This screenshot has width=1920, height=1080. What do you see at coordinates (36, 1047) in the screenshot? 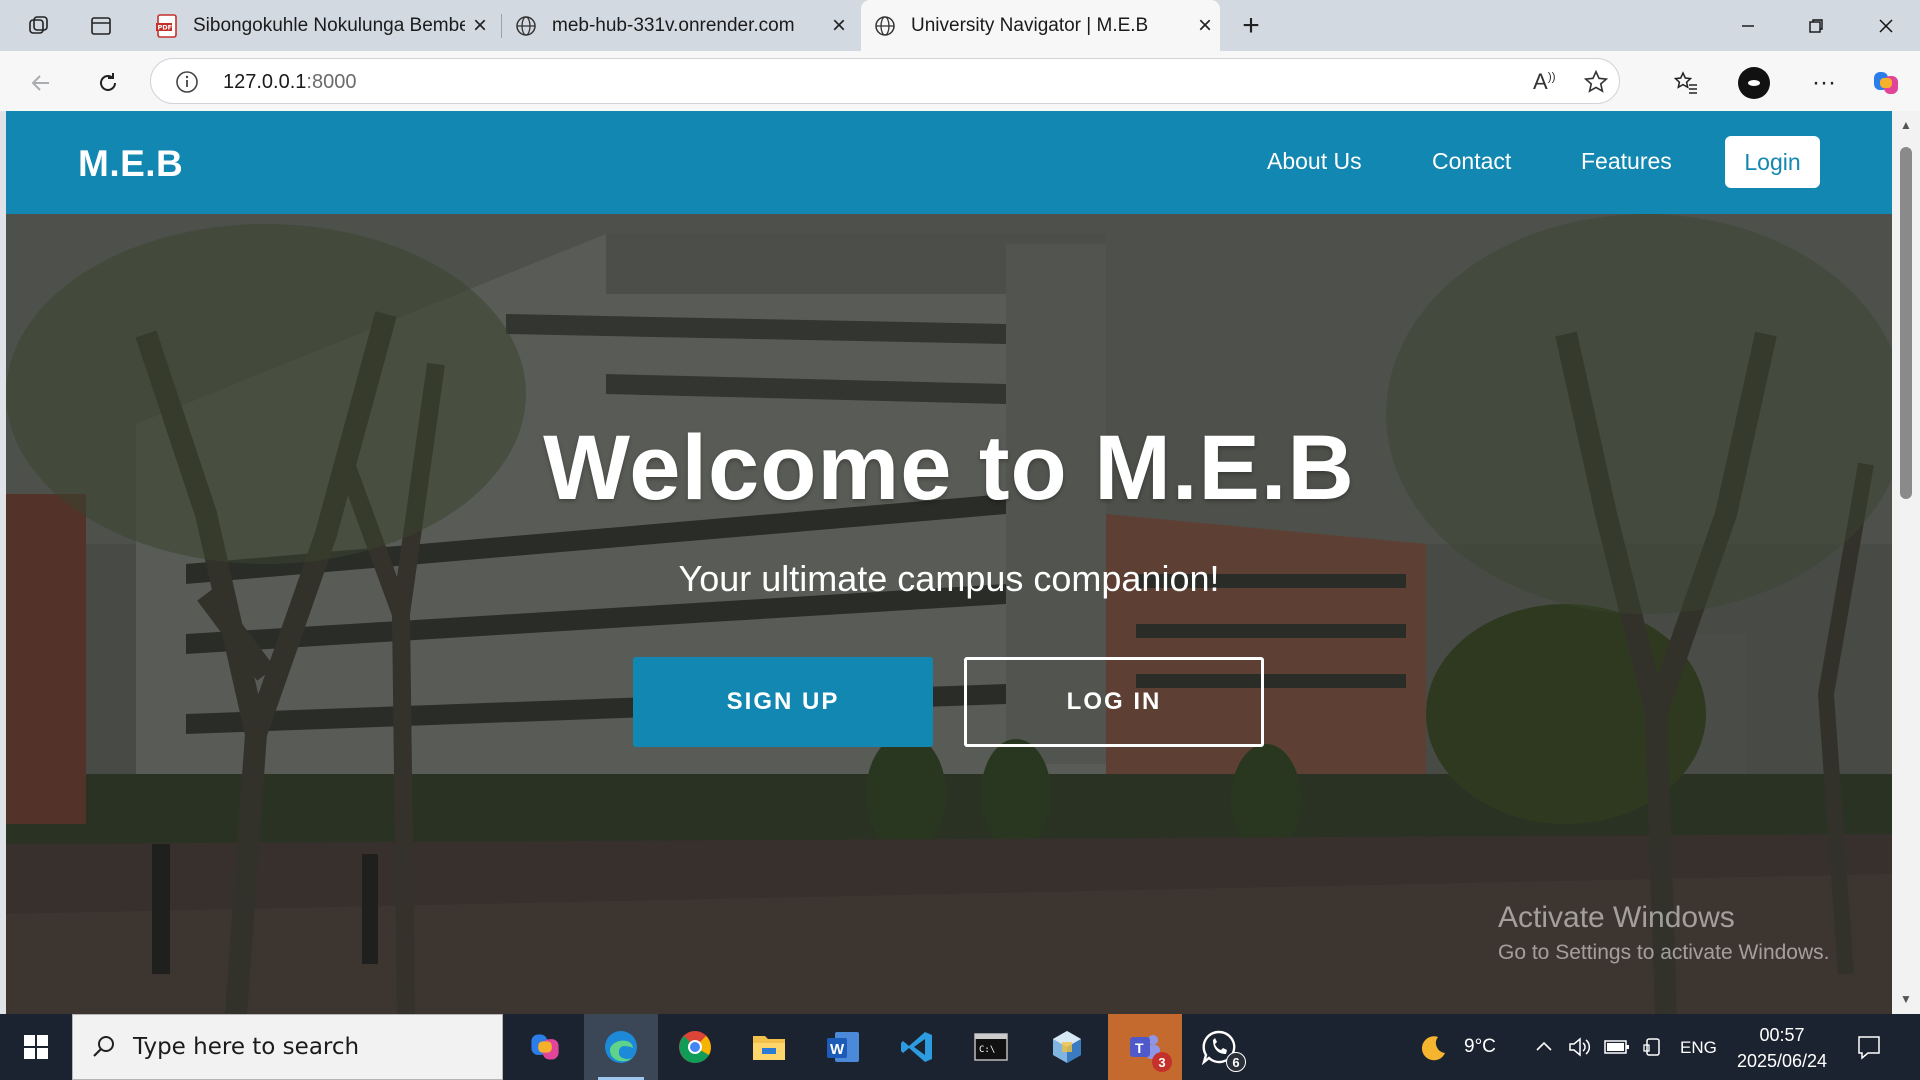
I see `windows-start-icon` at bounding box center [36, 1047].